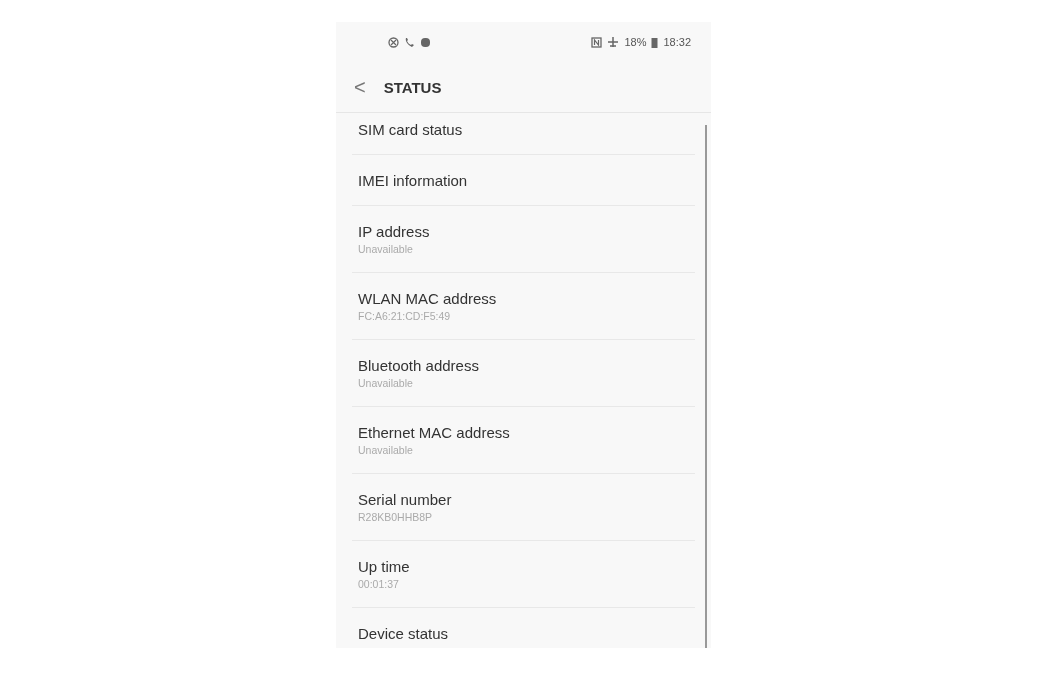 The image size is (1044, 673). What do you see at coordinates (523, 239) in the screenshot?
I see `list-item: IP address Unavailable` at bounding box center [523, 239].